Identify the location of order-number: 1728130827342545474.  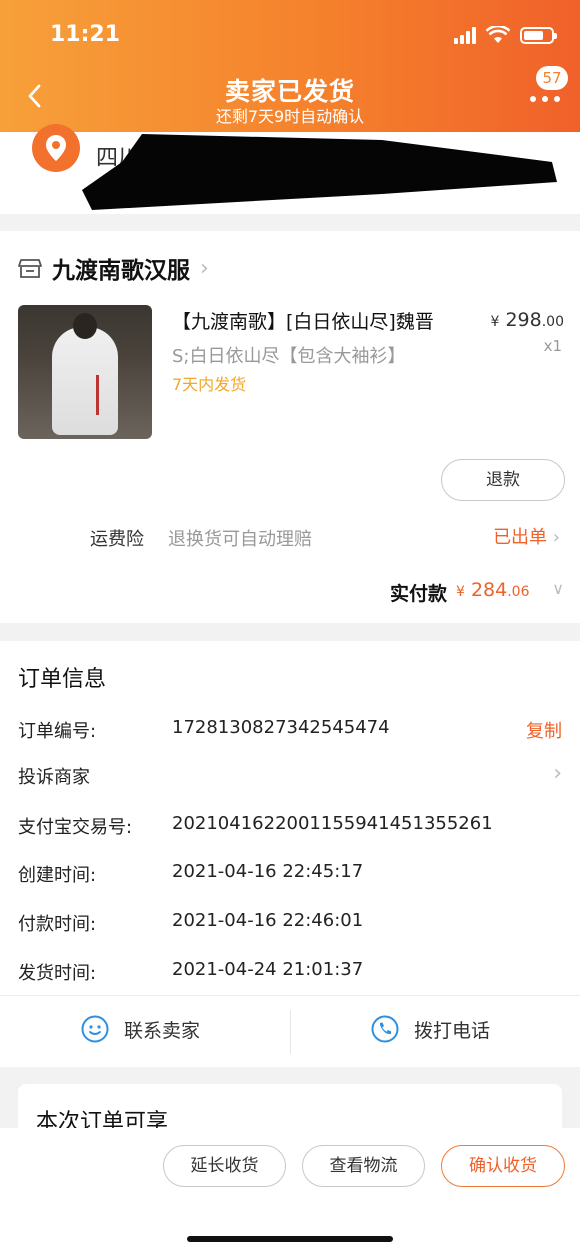
(281, 727).